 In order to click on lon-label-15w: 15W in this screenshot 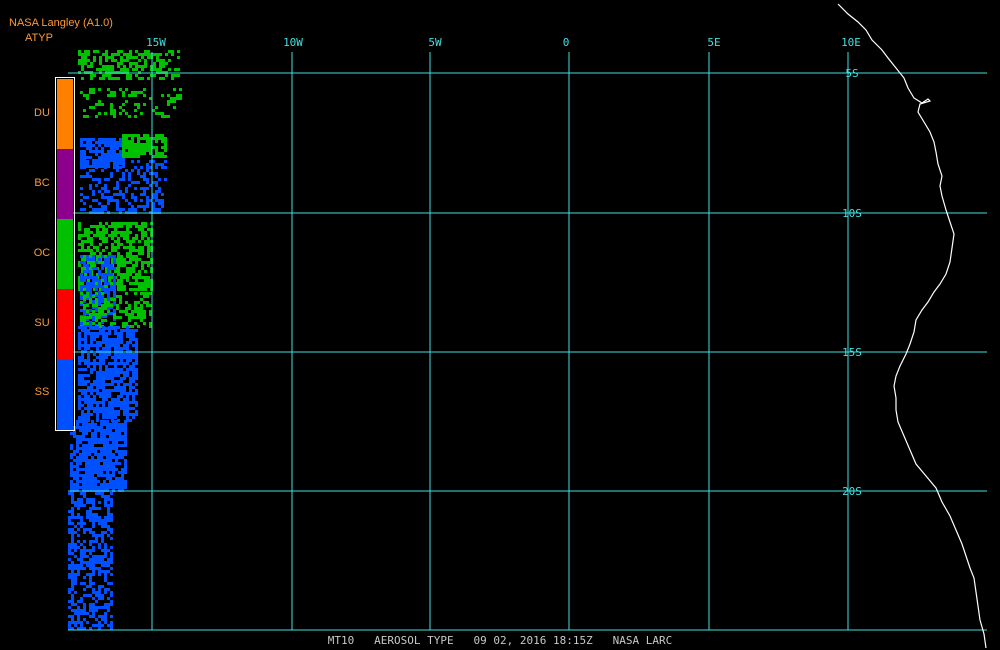, I will do `click(156, 42)`.